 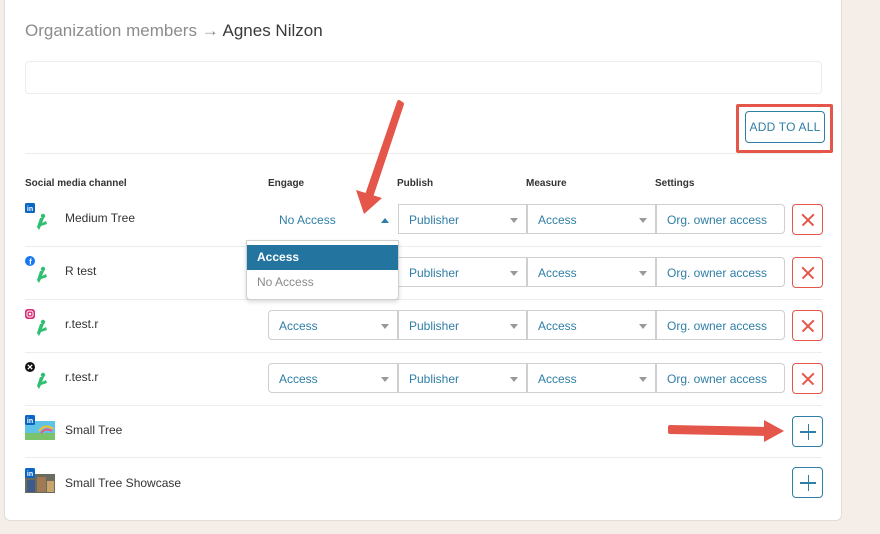 What do you see at coordinates (726, 431) in the screenshot?
I see `annotation-arrow-to-add` at bounding box center [726, 431].